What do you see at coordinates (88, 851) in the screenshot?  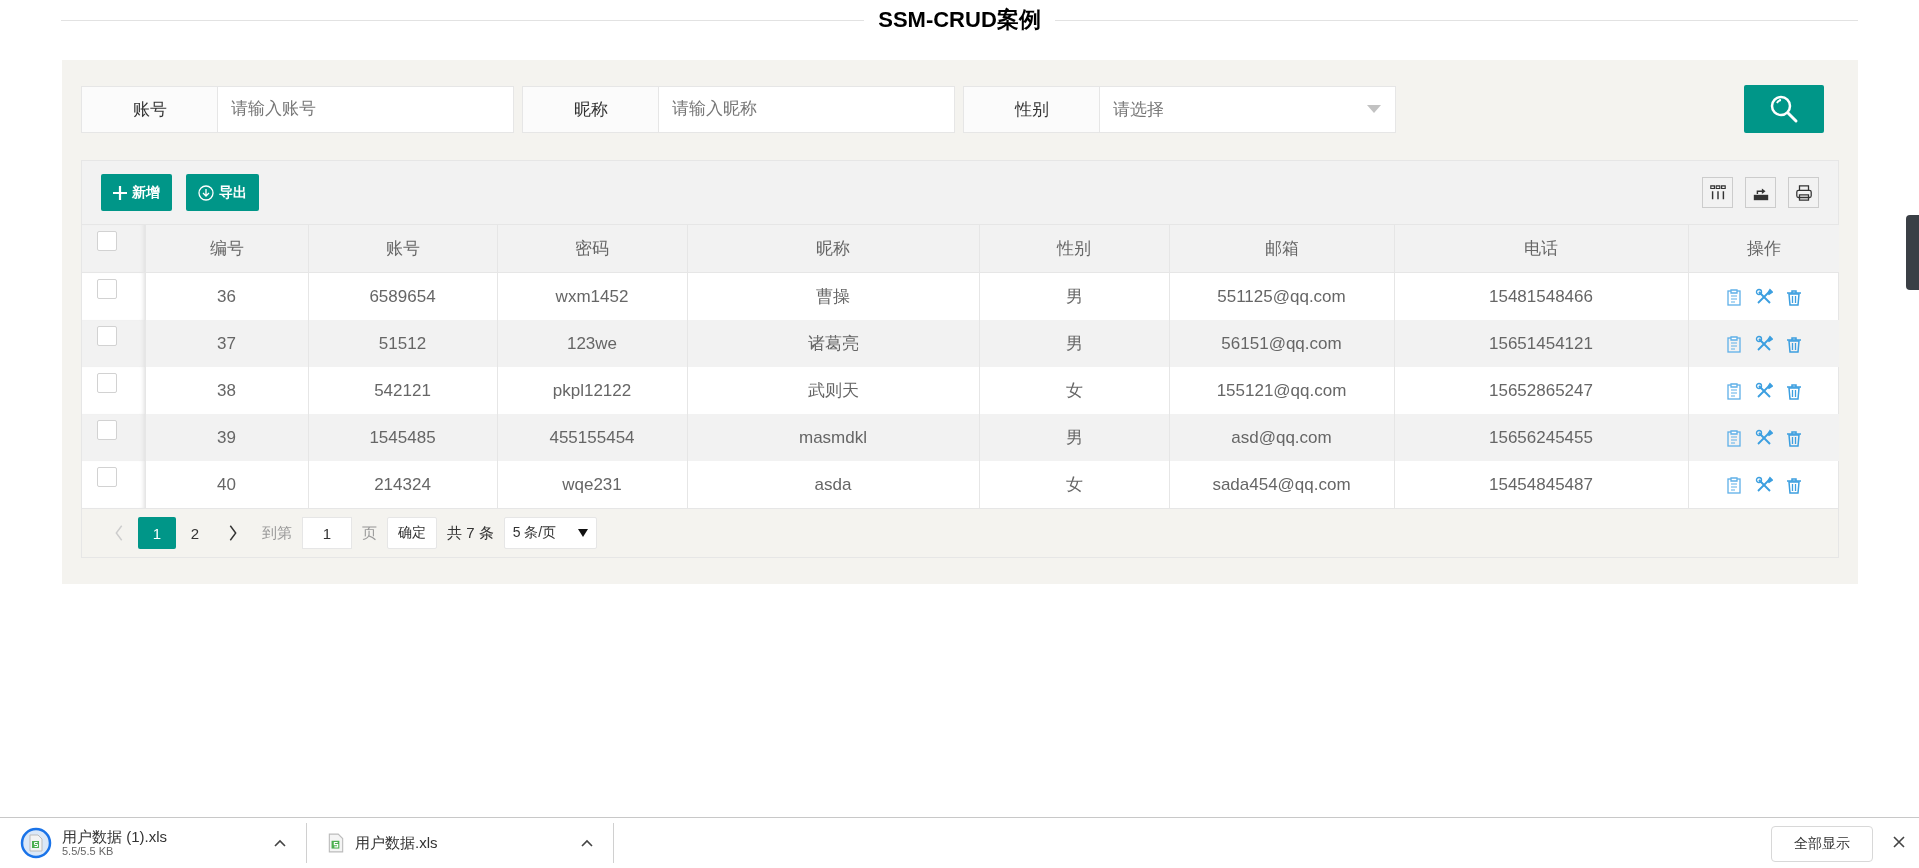 I see `file-size: 5.5/5.5 KB` at bounding box center [88, 851].